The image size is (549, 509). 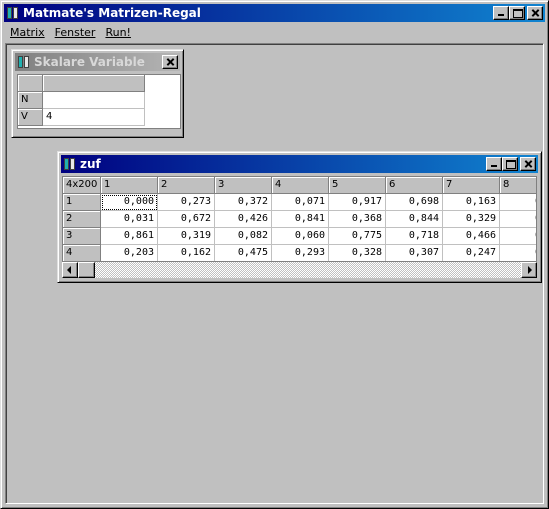 I want to click on matrix-cell: 0,718, so click(x=414, y=236).